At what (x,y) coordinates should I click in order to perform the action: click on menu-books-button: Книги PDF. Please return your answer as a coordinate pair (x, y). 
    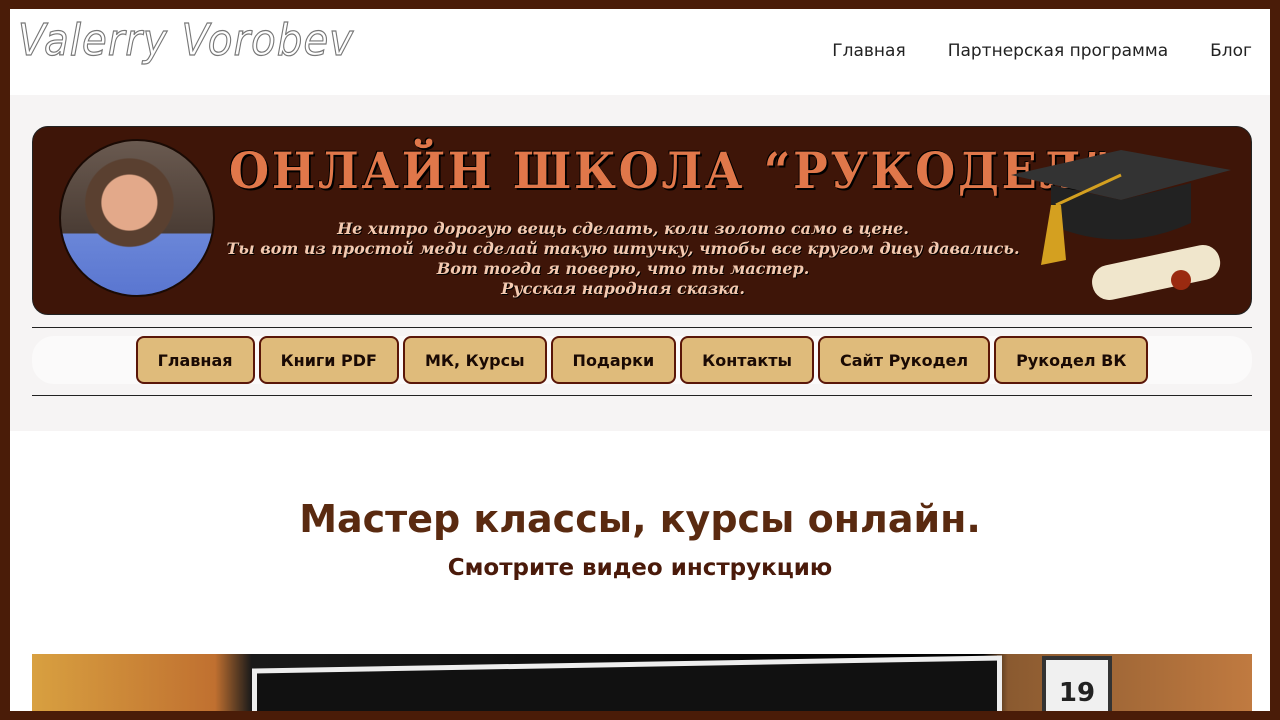
    Looking at the image, I should click on (328, 360).